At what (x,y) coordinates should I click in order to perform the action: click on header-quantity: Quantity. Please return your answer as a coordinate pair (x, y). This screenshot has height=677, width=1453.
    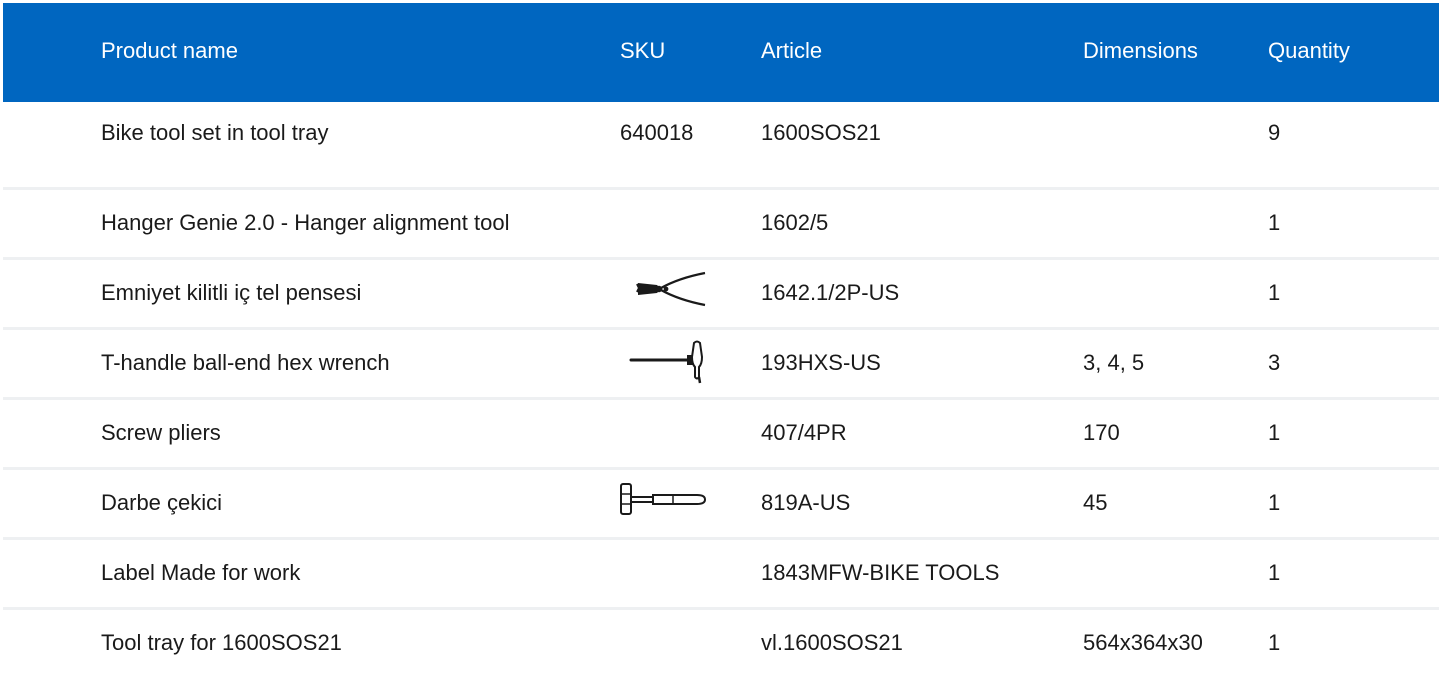
    Looking at the image, I should click on (1309, 51).